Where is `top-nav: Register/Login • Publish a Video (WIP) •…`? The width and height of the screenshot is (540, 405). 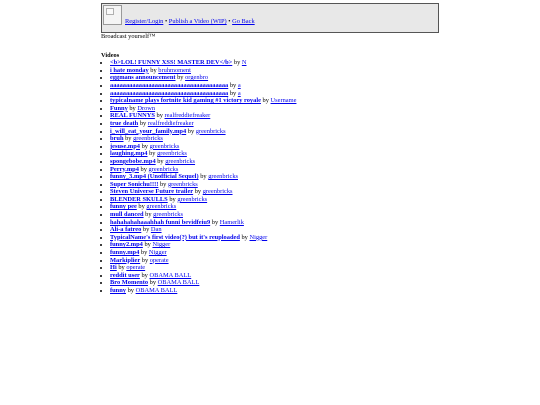 top-nav: Register/Login • Publish a Video (WIP) •… is located at coordinates (190, 22).